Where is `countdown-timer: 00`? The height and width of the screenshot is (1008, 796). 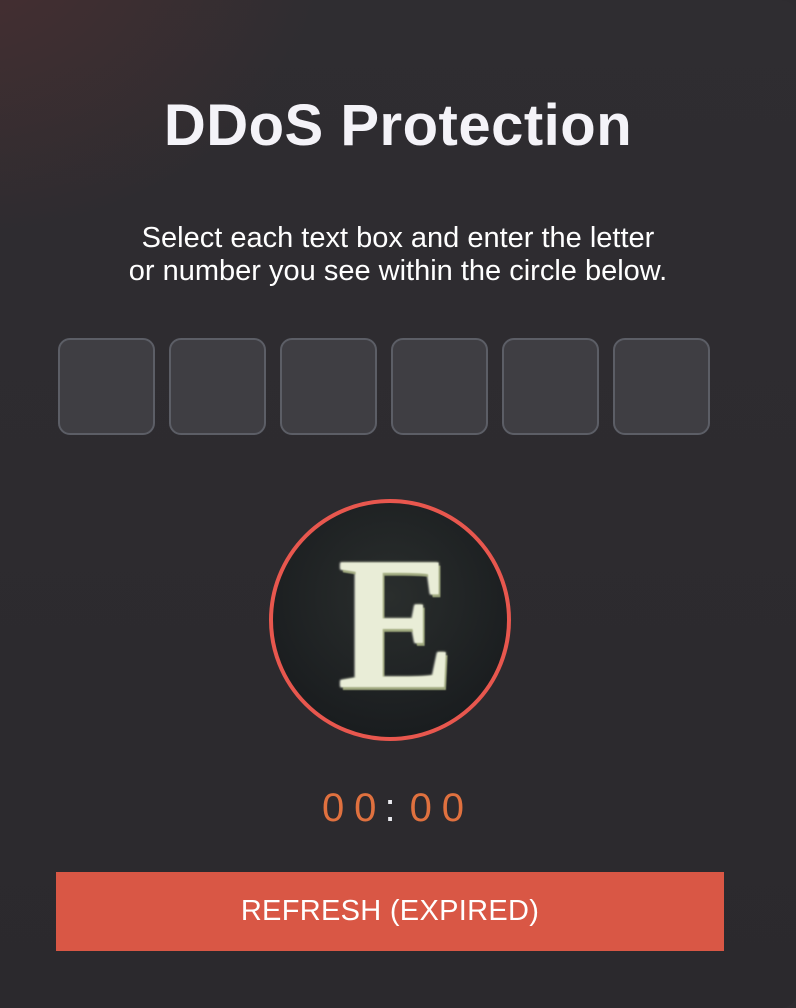 countdown-timer: 00 is located at coordinates (398, 808).